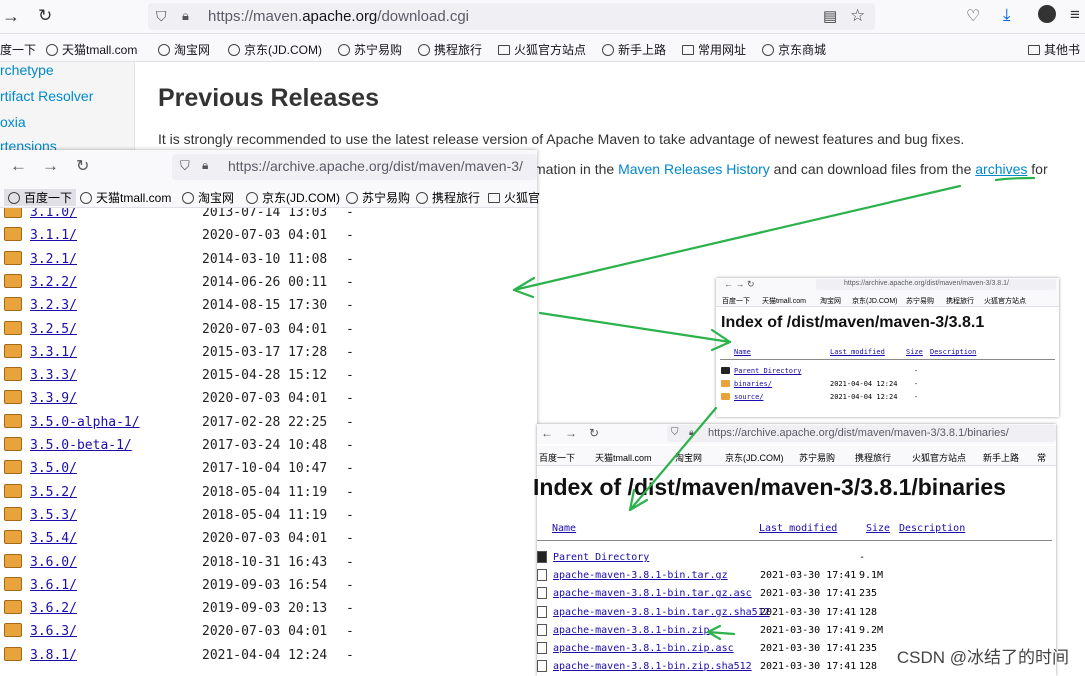 This screenshot has width=1085, height=676. Describe the element at coordinates (673, 459) in the screenshot. I see `arrow-381-to-binaries` at that location.